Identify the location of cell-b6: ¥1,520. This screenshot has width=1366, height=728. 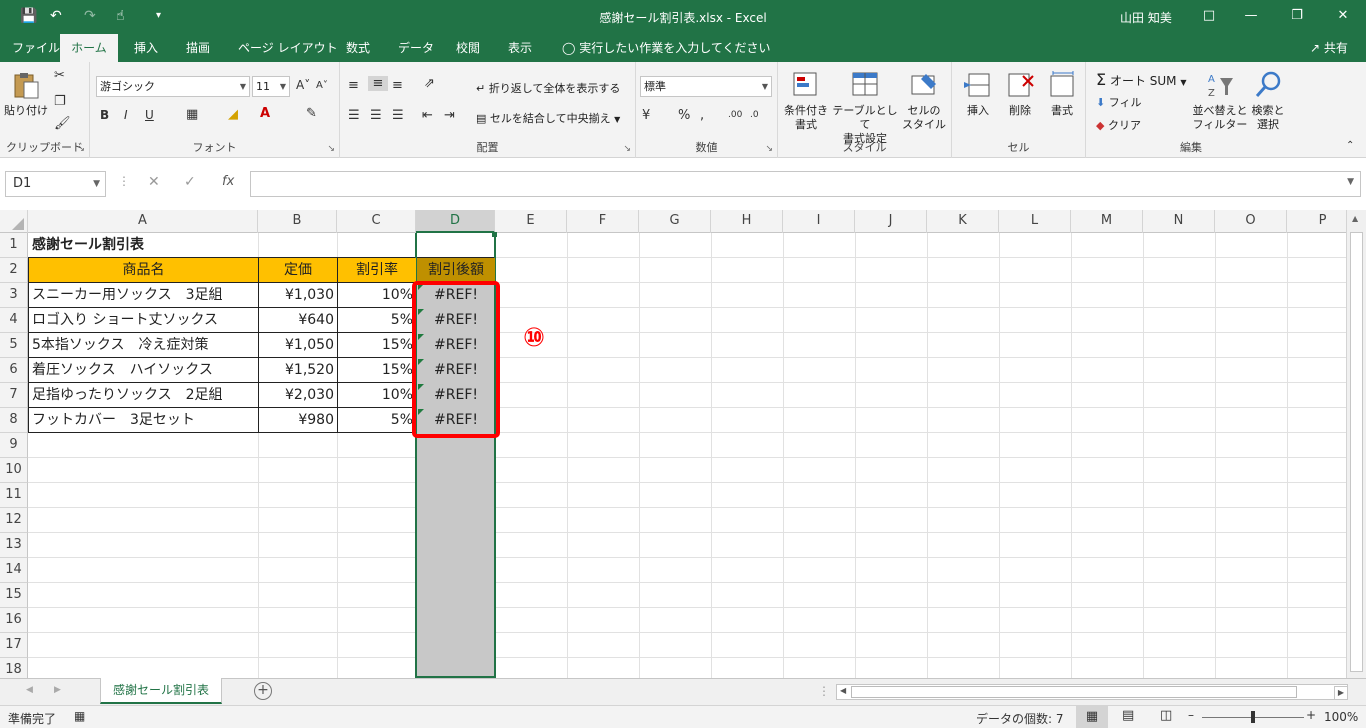
(298, 370).